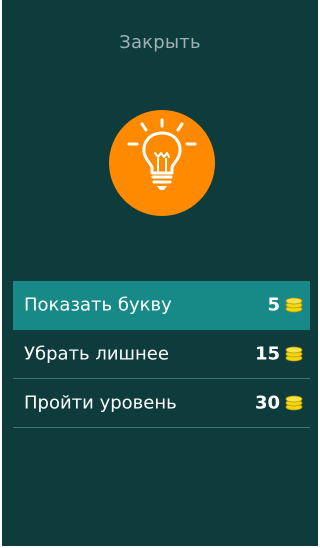  What do you see at coordinates (267, 354) in the screenshot?
I see `option-cost: 15` at bounding box center [267, 354].